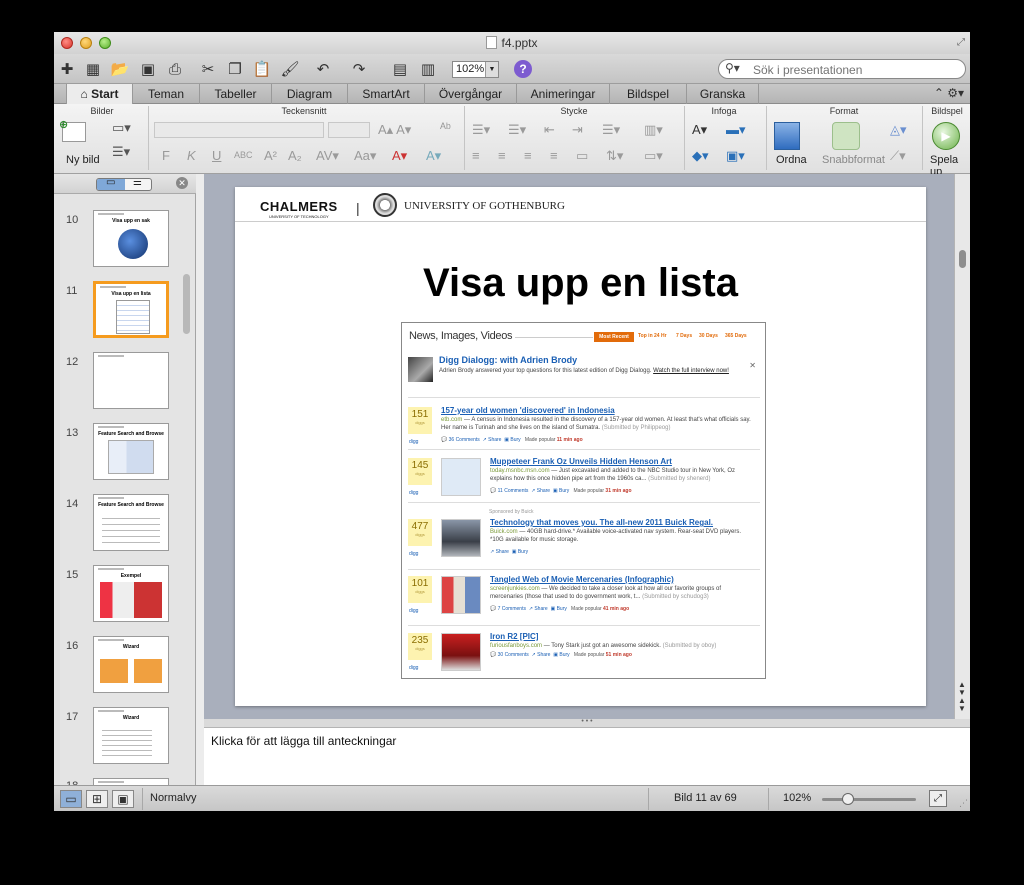 The width and height of the screenshot is (1024, 885). Describe the element at coordinates (239, 130) in the screenshot. I see `font-name-field` at that location.